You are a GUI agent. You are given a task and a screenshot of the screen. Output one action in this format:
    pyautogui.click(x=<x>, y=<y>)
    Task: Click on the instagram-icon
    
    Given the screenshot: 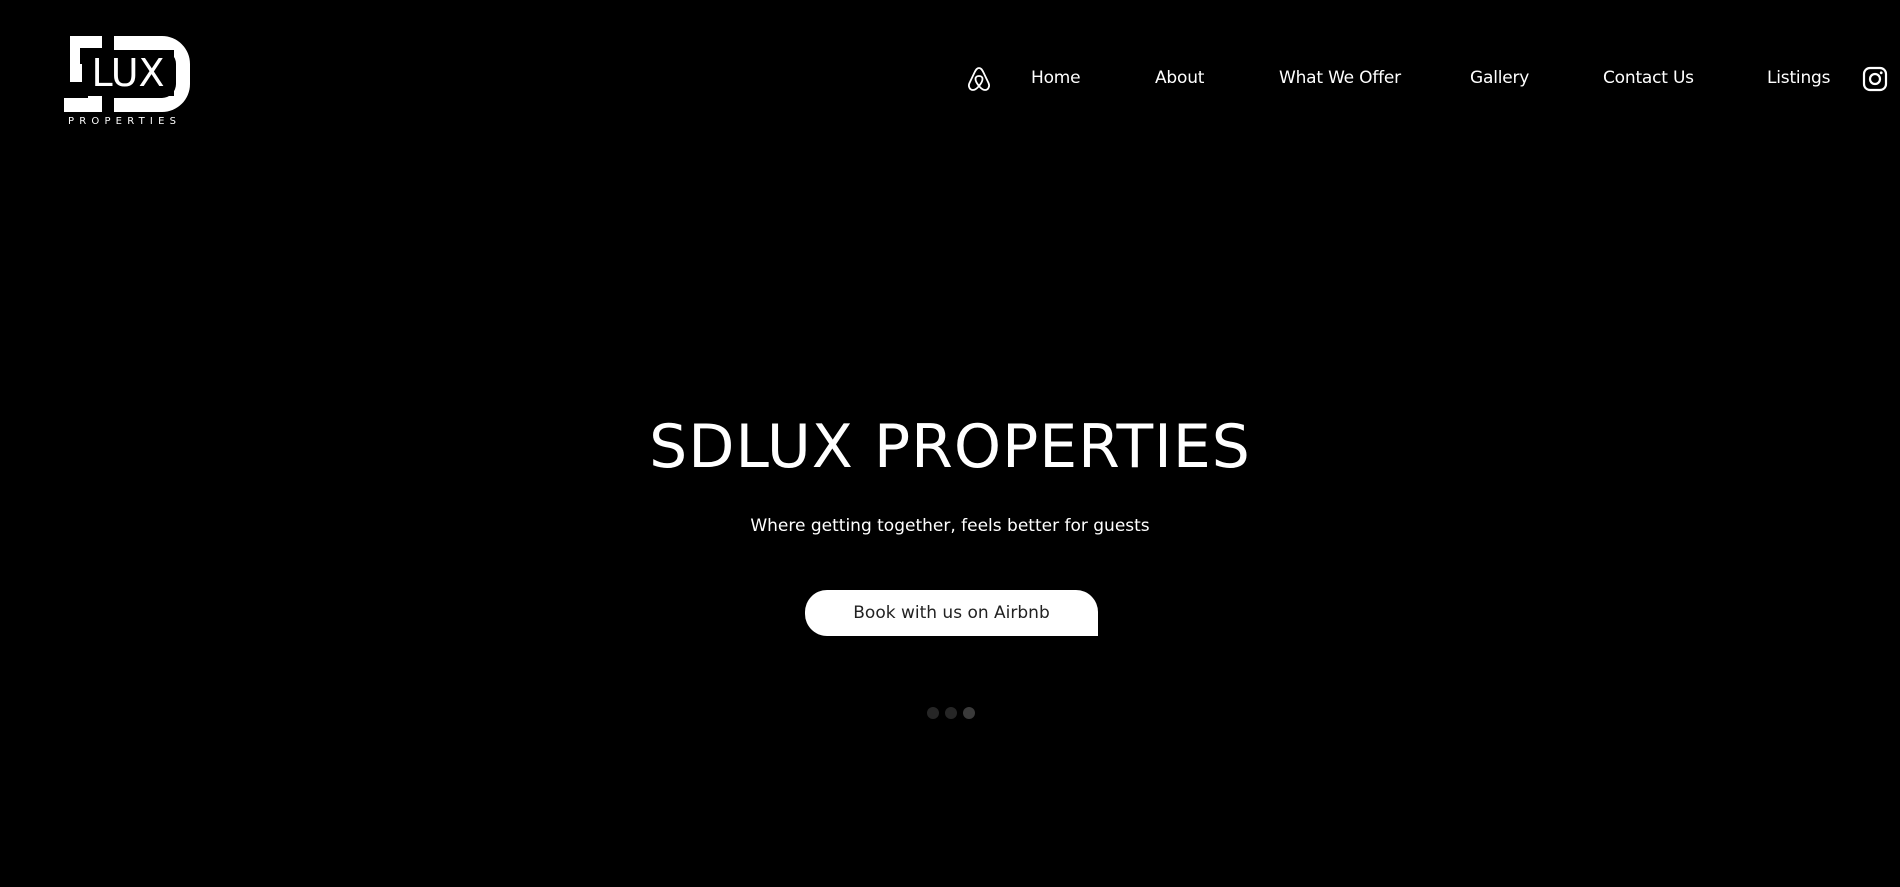 What is the action you would take?
    pyautogui.click(x=1875, y=79)
    